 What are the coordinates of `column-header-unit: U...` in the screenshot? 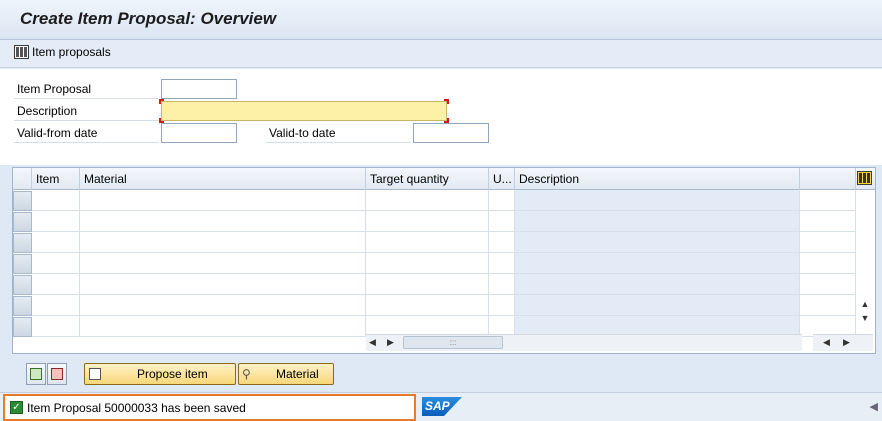 It's located at (502, 179).